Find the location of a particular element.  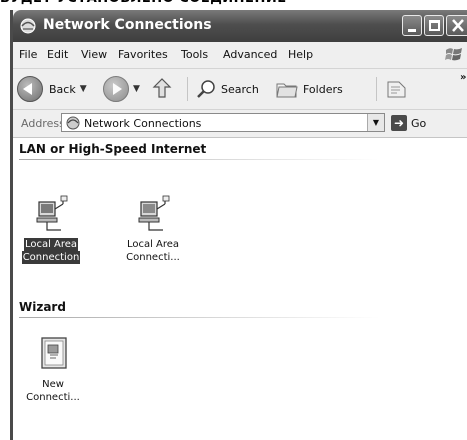

back-button: Back ▼ is located at coordinates (52, 89).